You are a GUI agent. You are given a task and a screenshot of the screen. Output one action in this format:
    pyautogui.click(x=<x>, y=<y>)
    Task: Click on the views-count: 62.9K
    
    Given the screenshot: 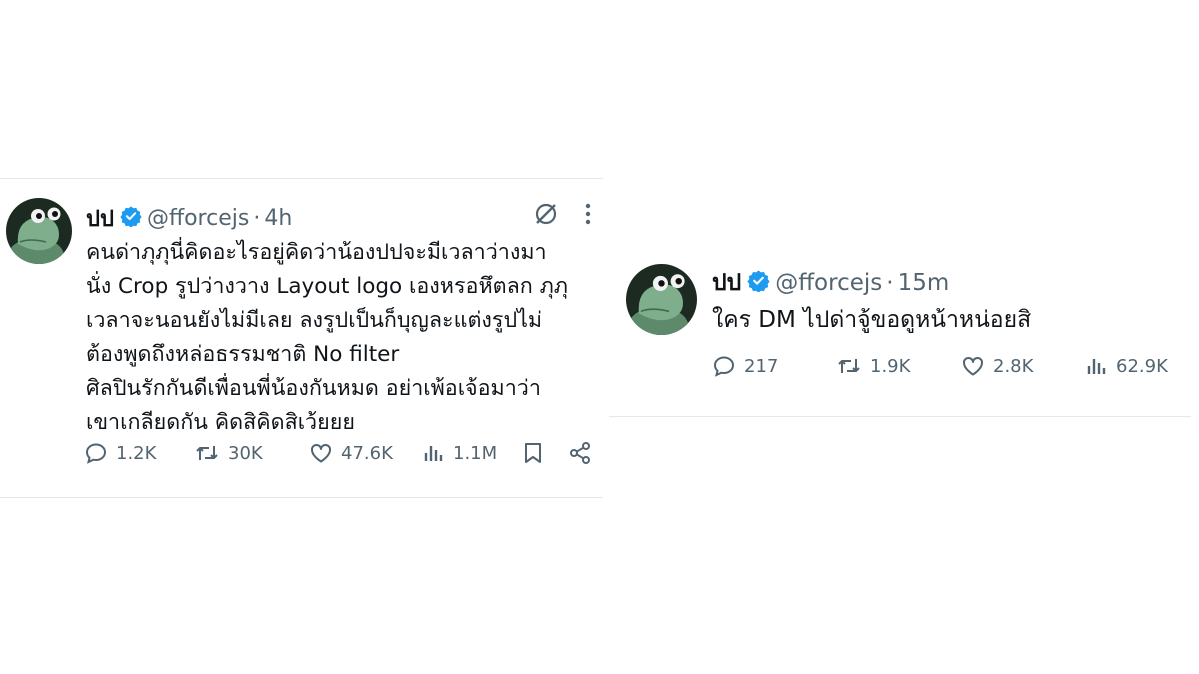 What is the action you would take?
    pyautogui.click(x=1142, y=366)
    